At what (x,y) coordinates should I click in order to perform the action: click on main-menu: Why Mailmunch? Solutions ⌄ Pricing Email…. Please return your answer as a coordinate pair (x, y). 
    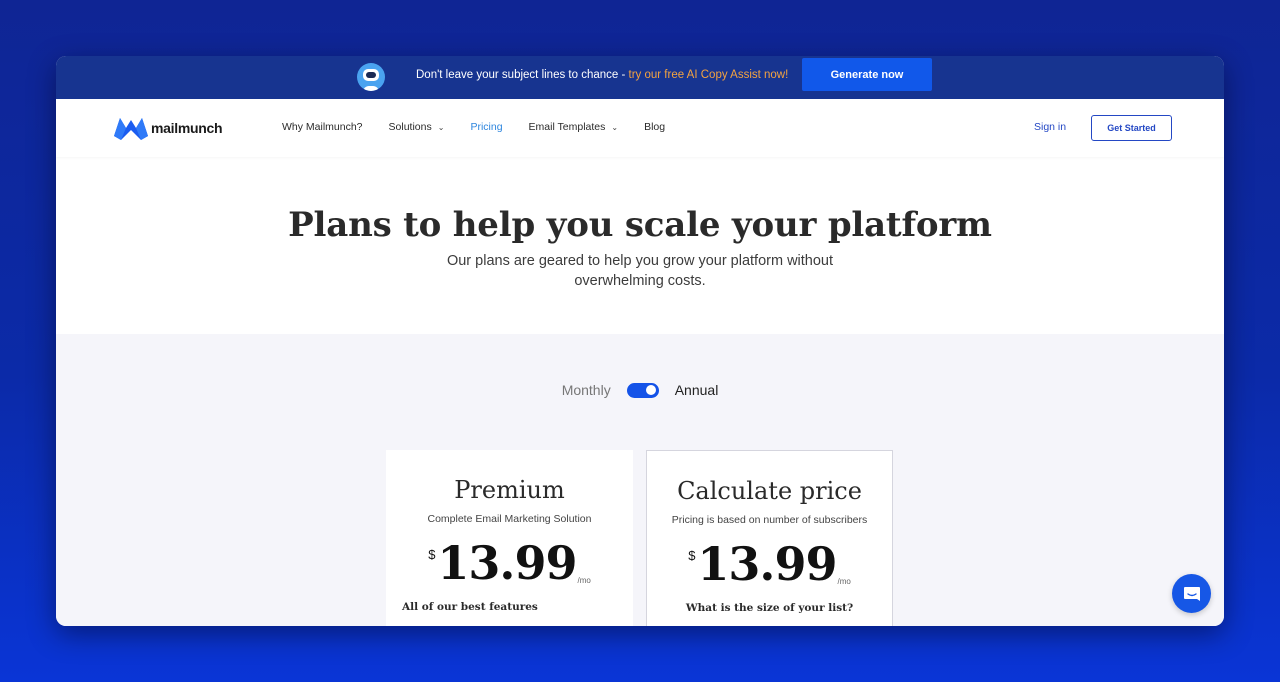
    Looking at the image, I should click on (486, 127).